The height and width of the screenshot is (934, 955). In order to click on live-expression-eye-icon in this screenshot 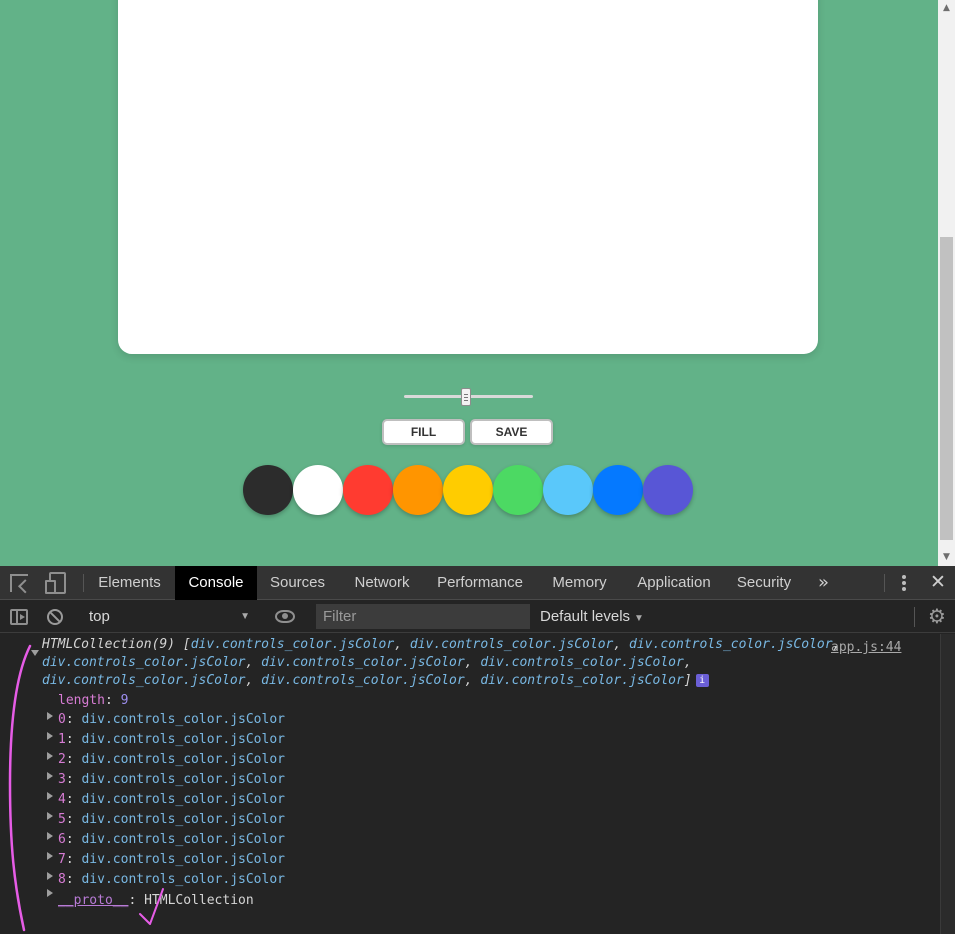, I will do `click(285, 616)`.